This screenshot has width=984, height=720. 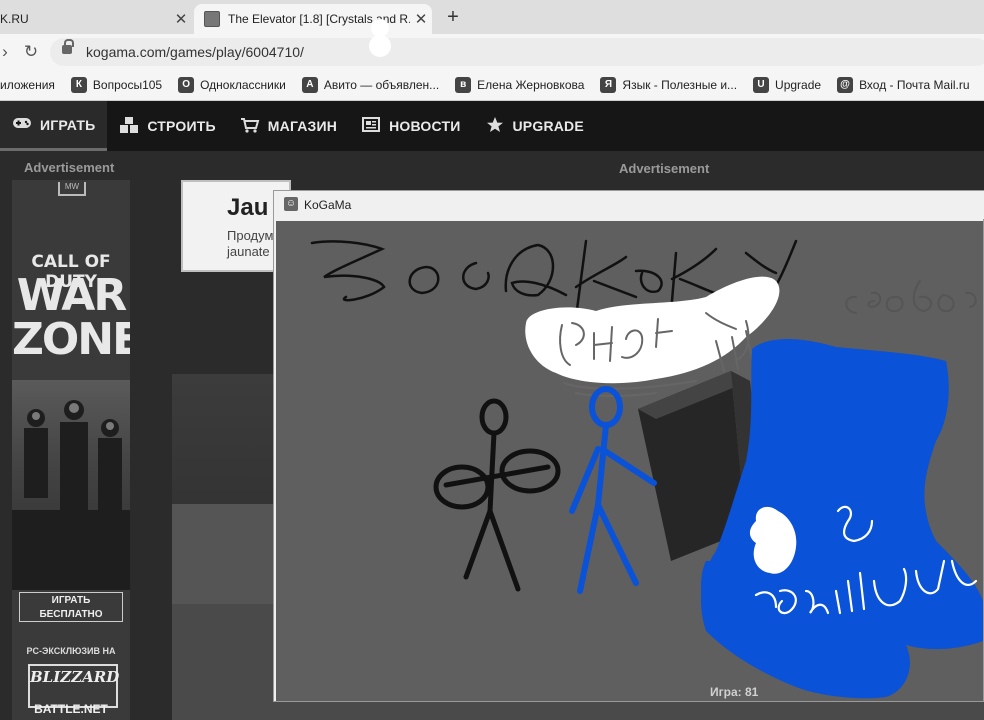 What do you see at coordinates (517, 52) in the screenshot?
I see `address-bar: kogama.com/games/play/6004710/` at bounding box center [517, 52].